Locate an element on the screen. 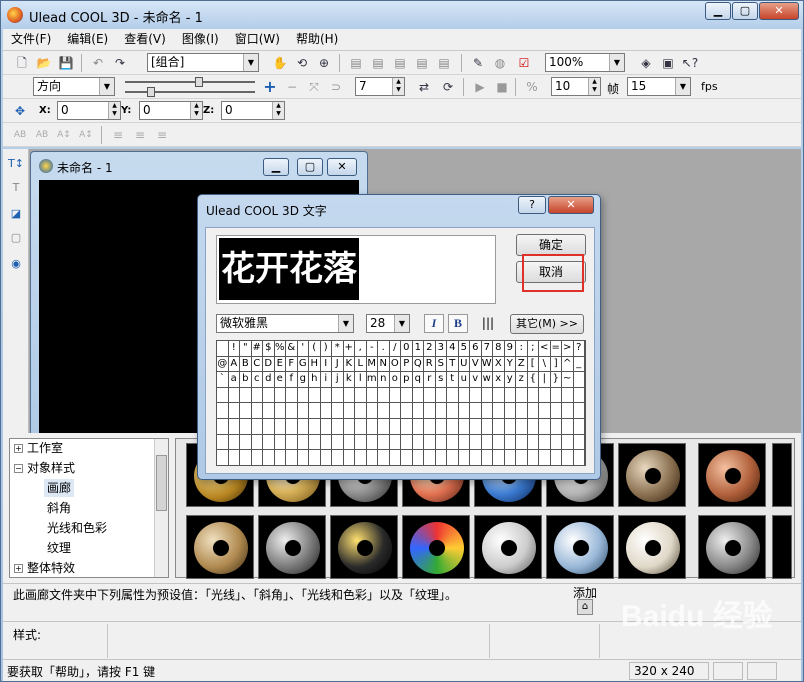 This screenshot has height=682, width=804. char-cell: W is located at coordinates (487, 364).